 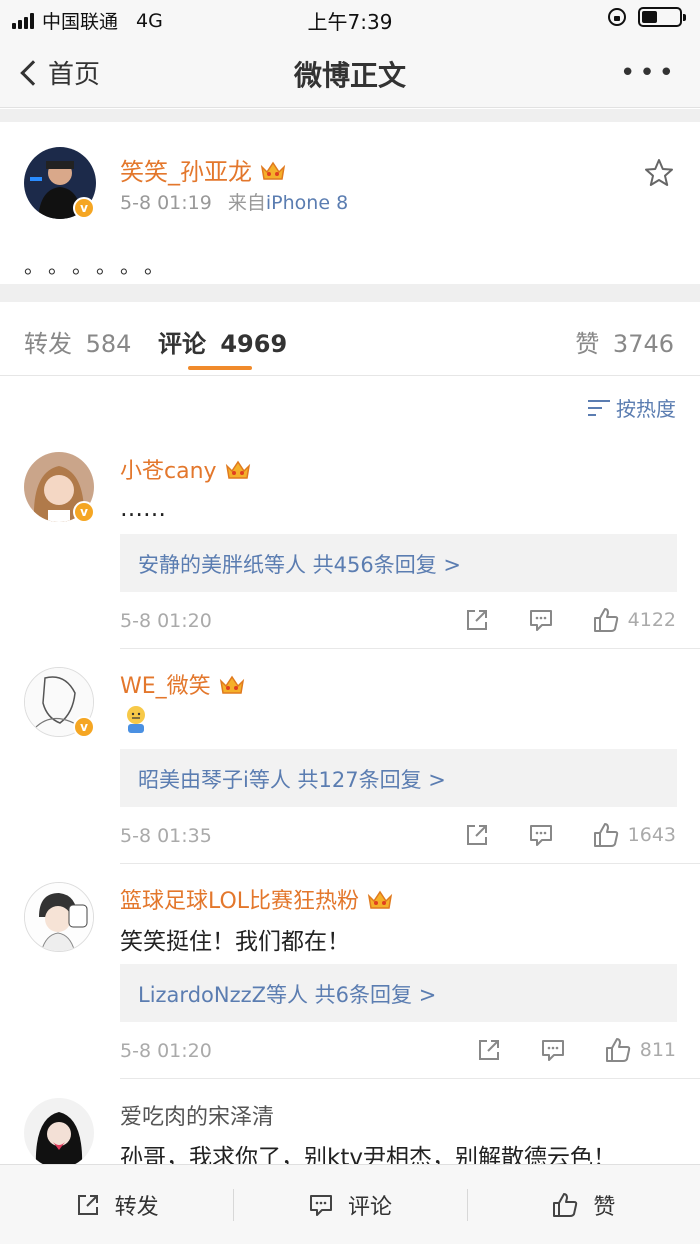 I want to click on comment-actions: 4122, so click(x=570, y=620).